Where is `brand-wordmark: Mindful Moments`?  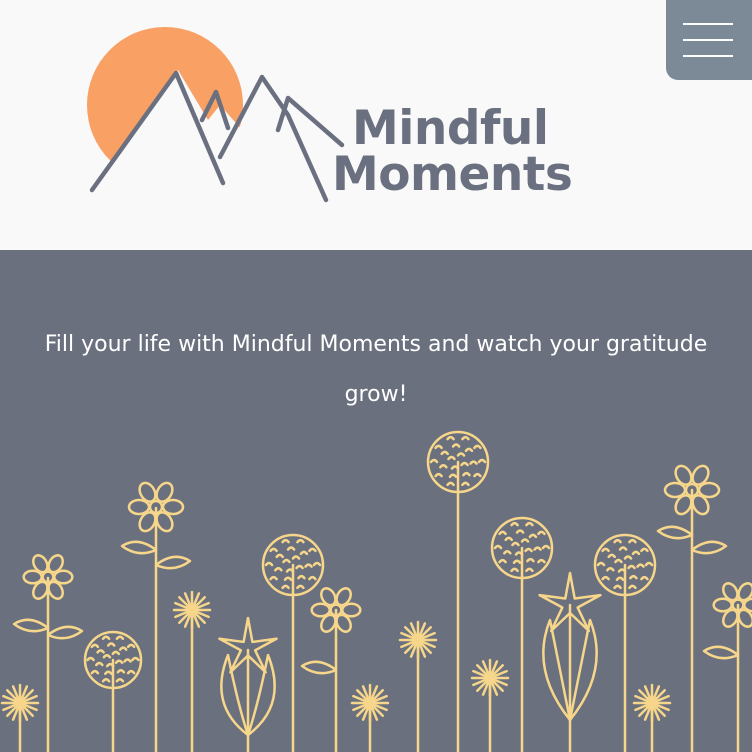
brand-wordmark: Mindful Moments is located at coordinates (452, 151).